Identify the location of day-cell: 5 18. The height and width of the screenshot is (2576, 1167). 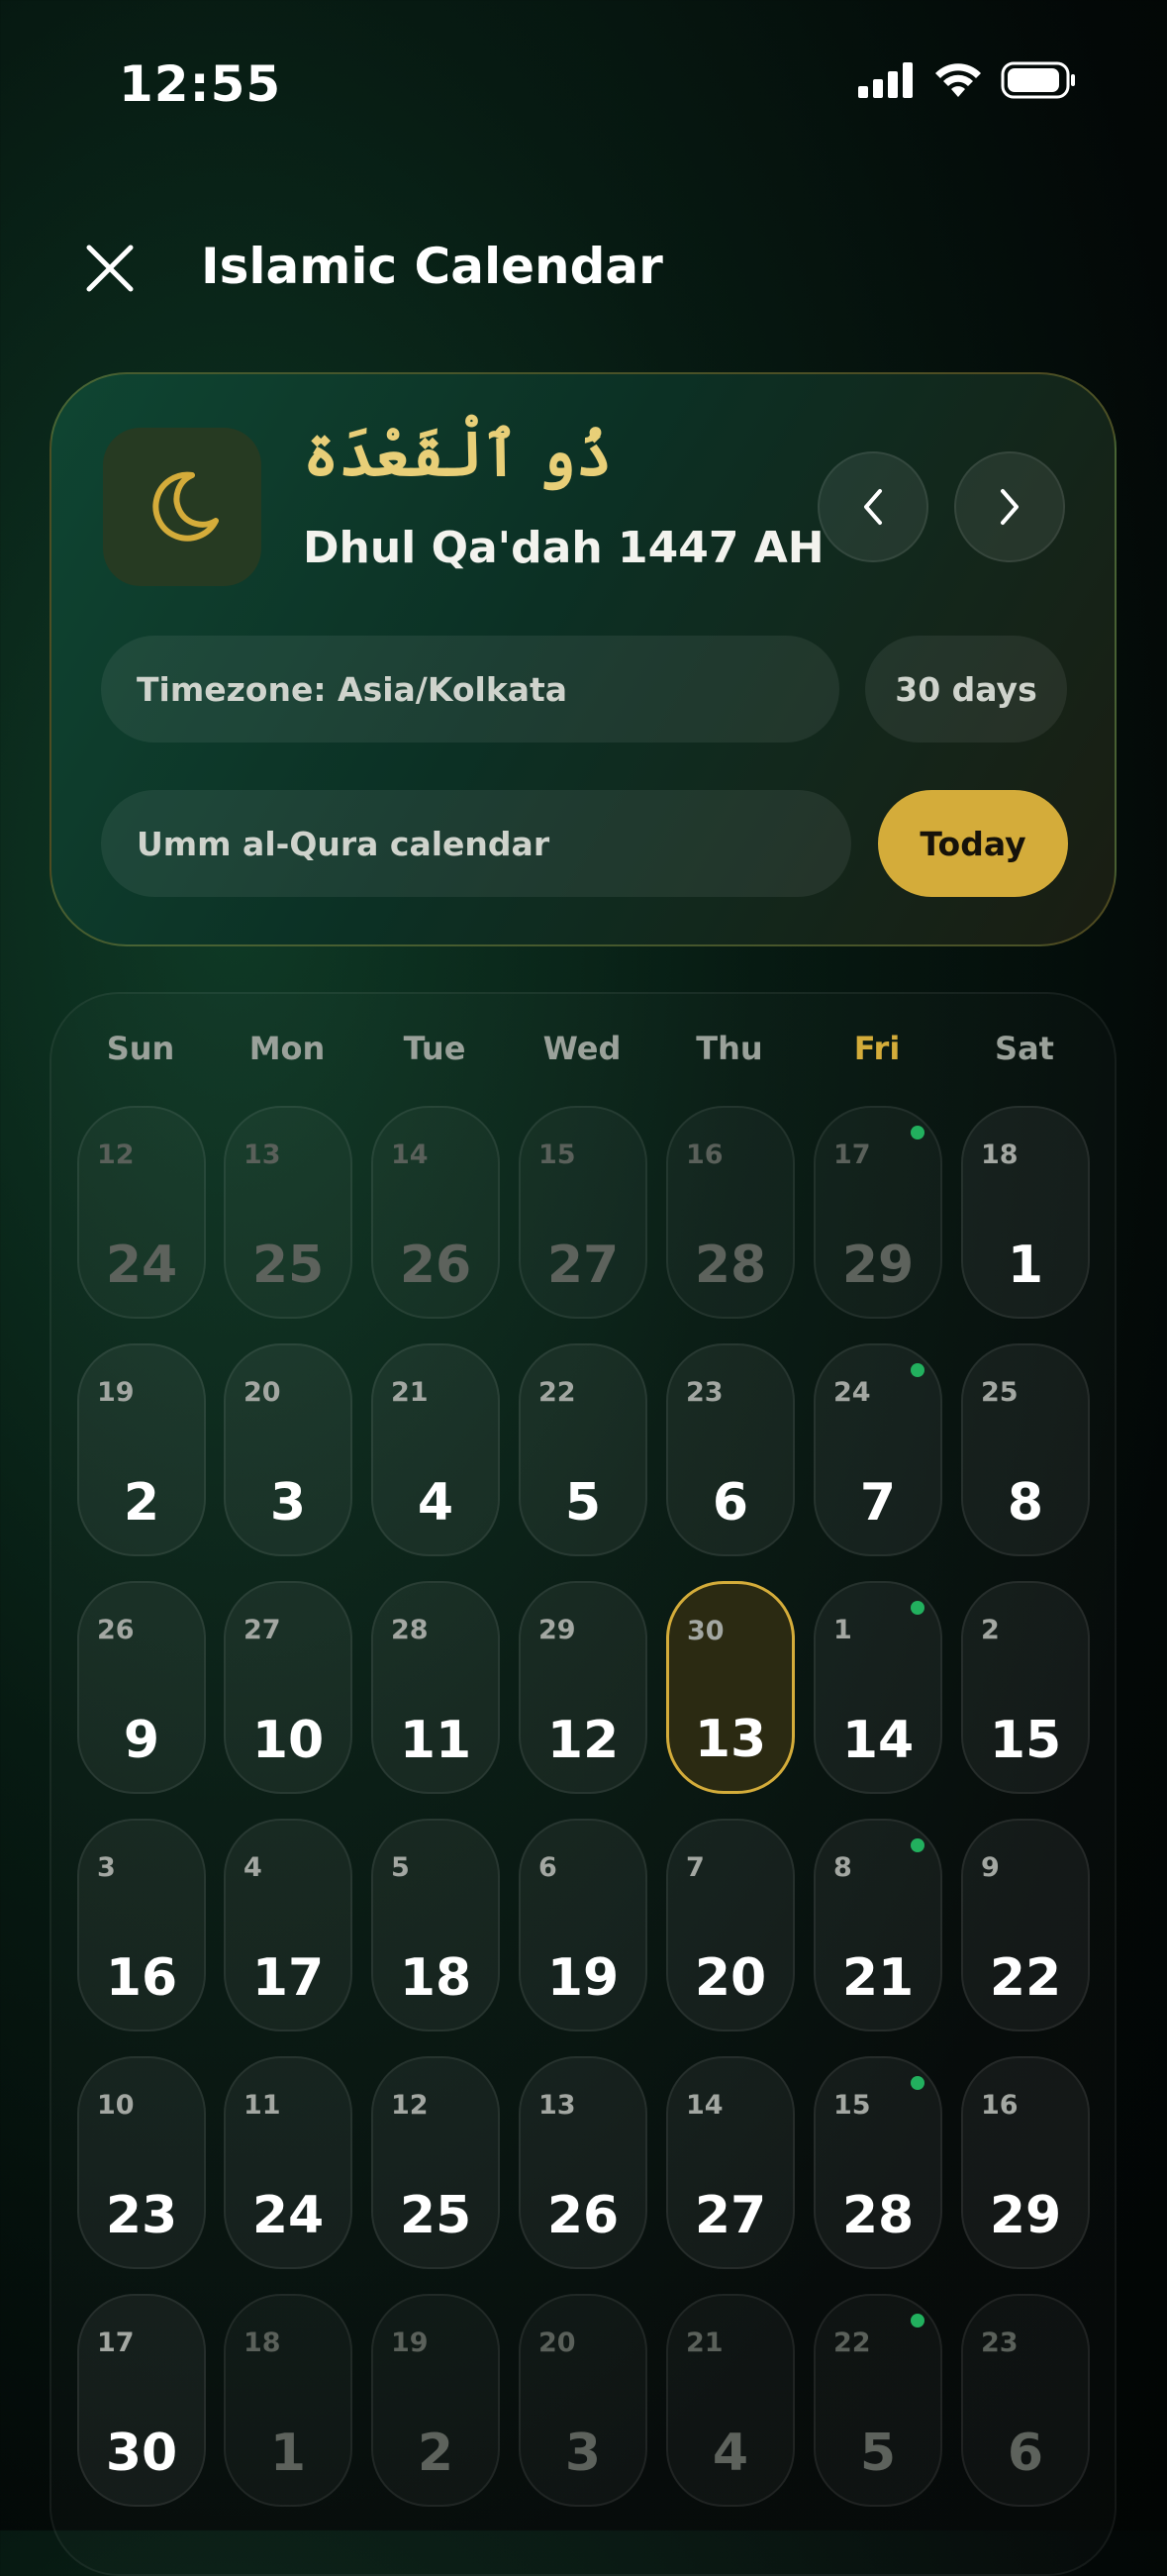
(436, 1925).